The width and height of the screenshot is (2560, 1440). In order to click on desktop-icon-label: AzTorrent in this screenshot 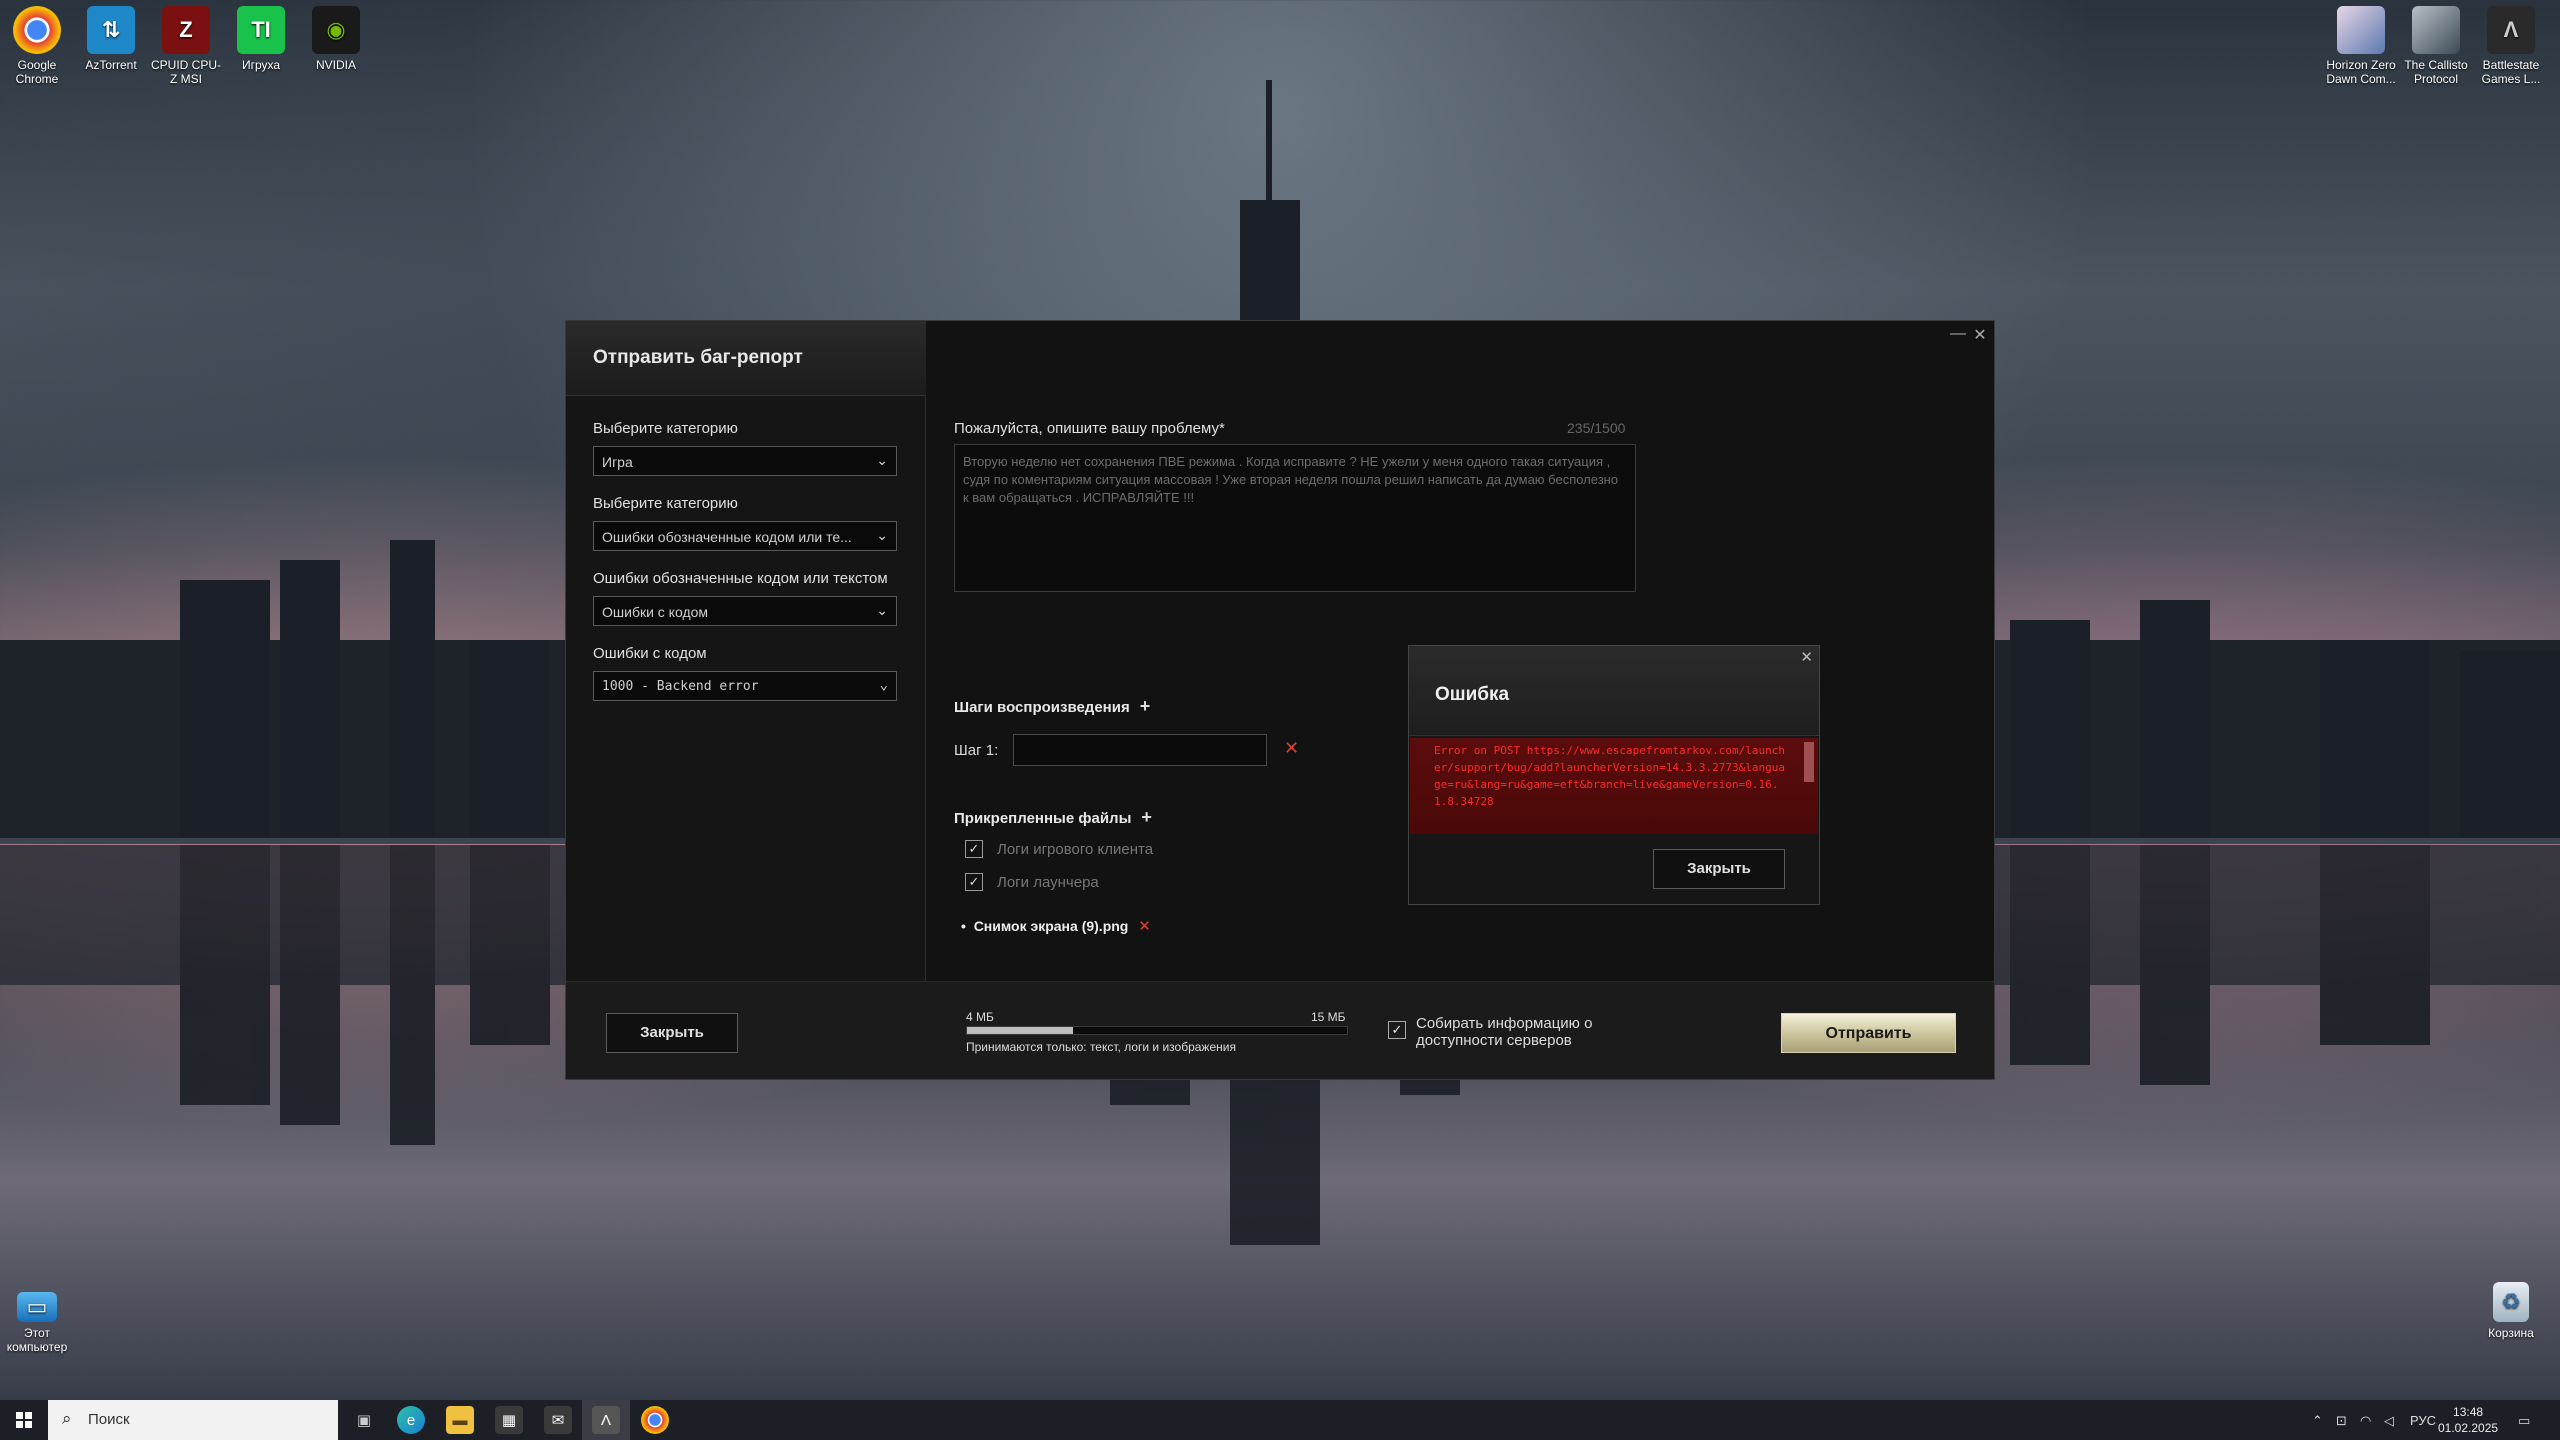, I will do `click(111, 65)`.